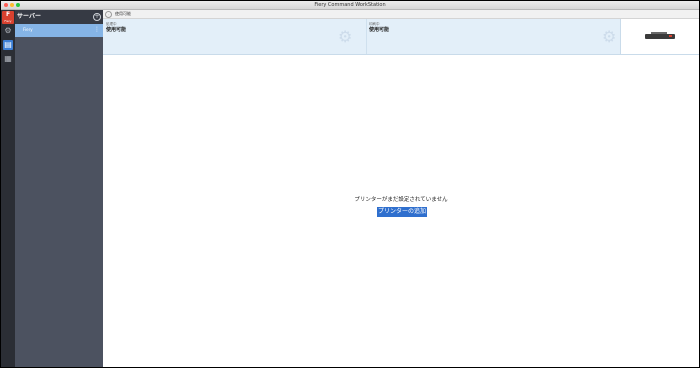 This screenshot has width=700, height=368. What do you see at coordinates (401, 14) in the screenshot?
I see `job-tab-bar: ◦ 使用可能` at bounding box center [401, 14].